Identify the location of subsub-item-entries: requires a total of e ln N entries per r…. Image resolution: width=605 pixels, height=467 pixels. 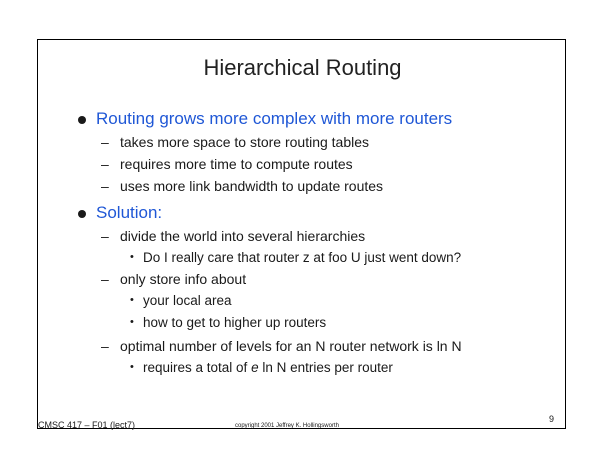
(268, 367).